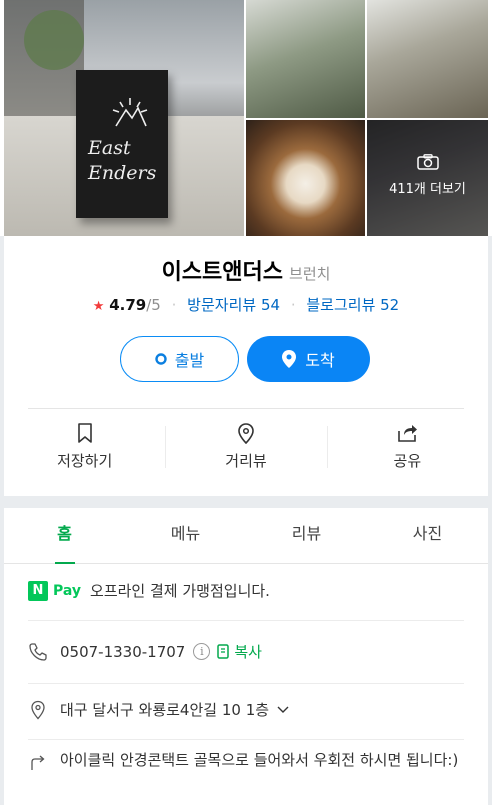 The width and height of the screenshot is (492, 805). I want to click on more-photos-label: 411개 더보기, so click(427, 189).